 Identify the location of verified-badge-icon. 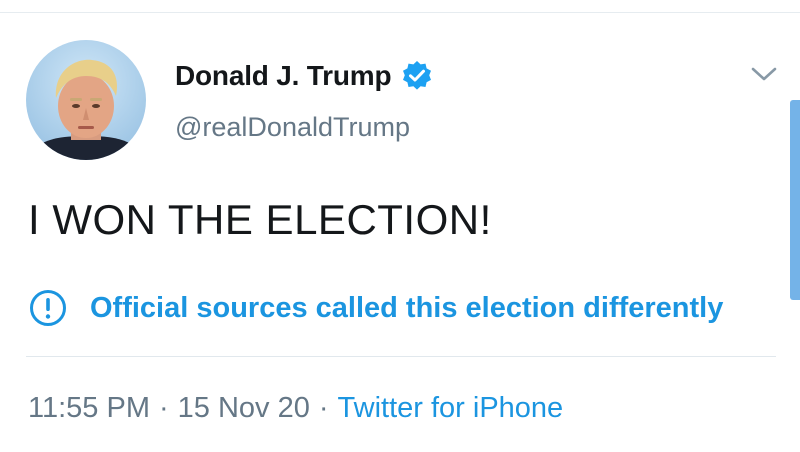
(417, 76).